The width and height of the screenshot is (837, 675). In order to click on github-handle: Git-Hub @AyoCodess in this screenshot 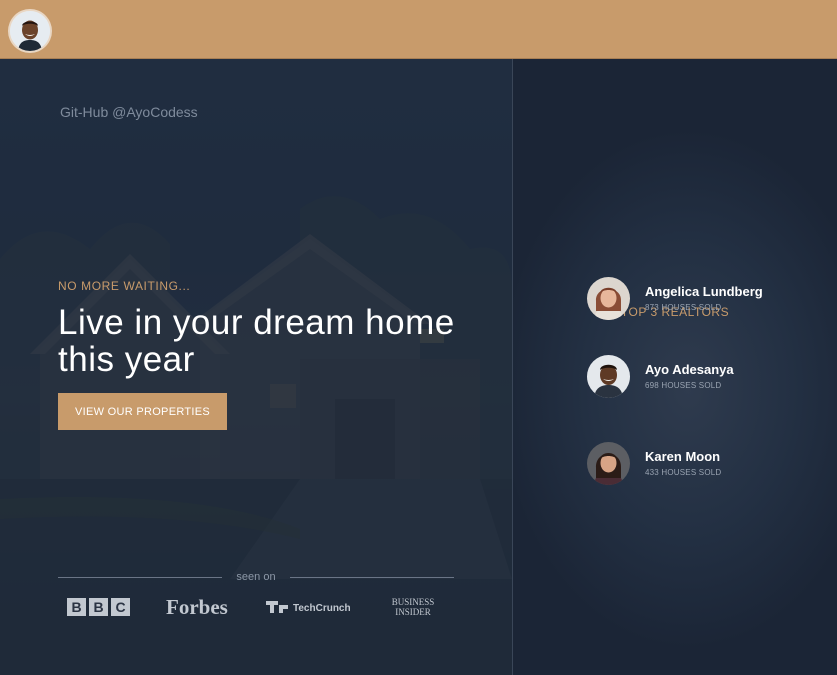, I will do `click(129, 112)`.